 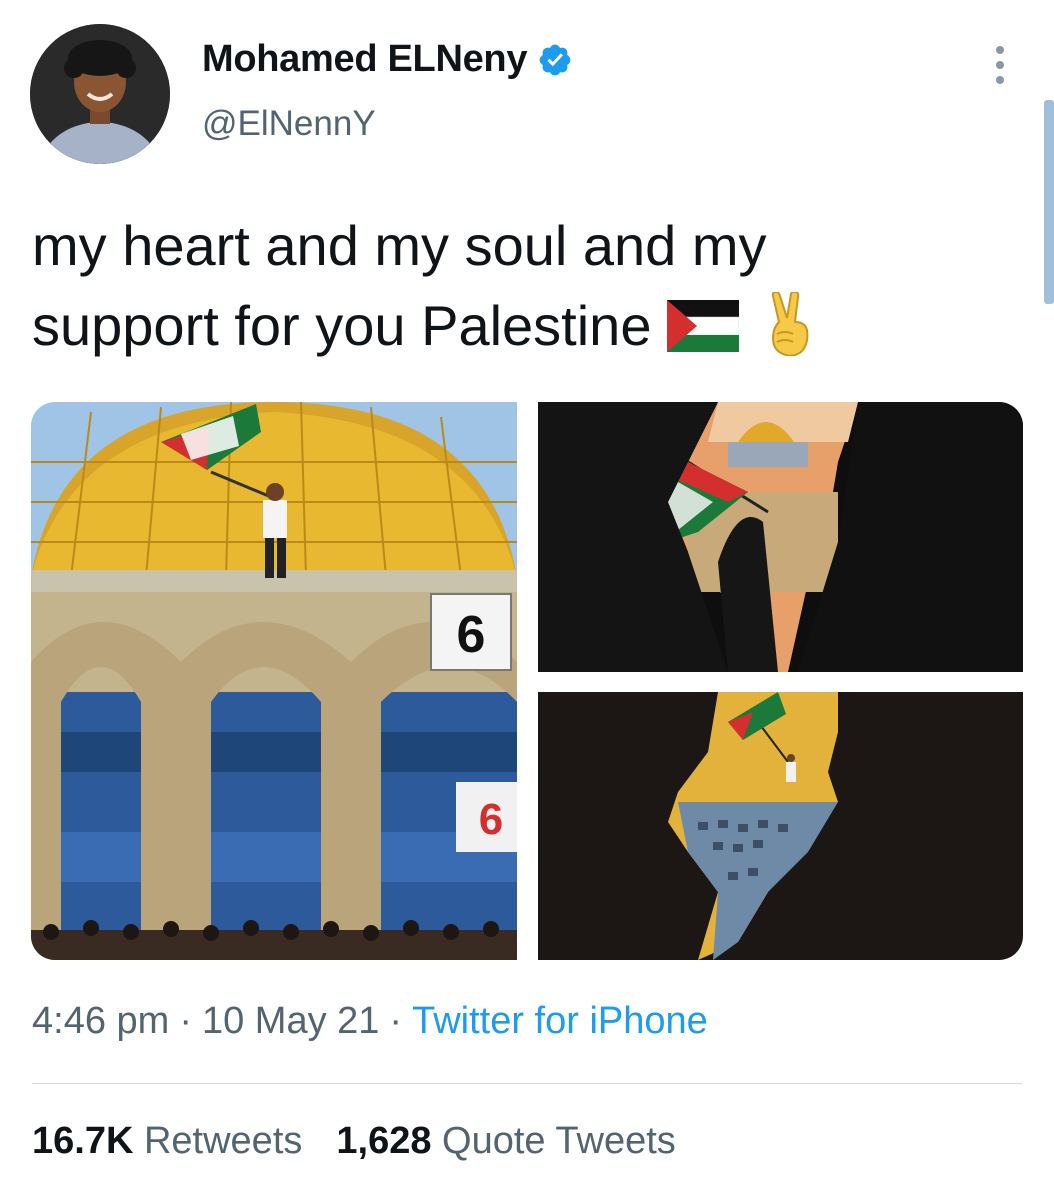 What do you see at coordinates (100, 1021) in the screenshot?
I see `tweet-time: 4:46 pm` at bounding box center [100, 1021].